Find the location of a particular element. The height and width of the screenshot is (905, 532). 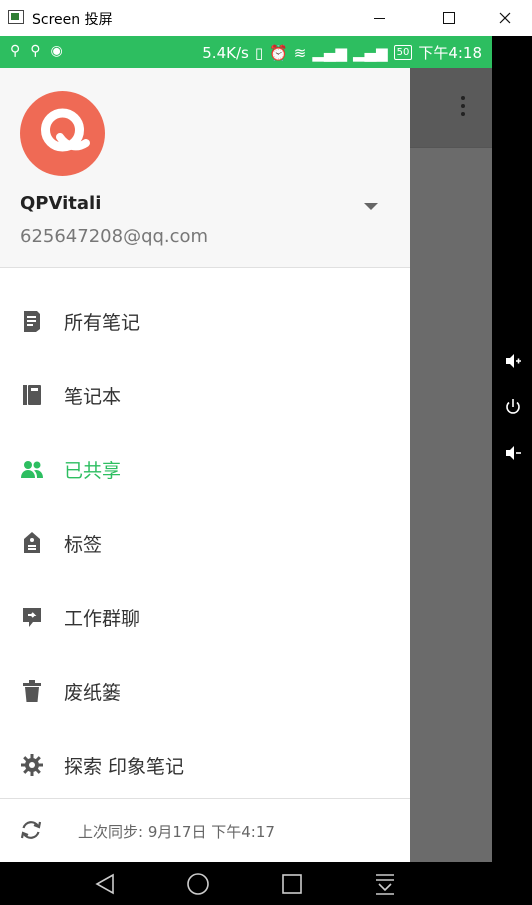

shared-people-icon is located at coordinates (32, 469).